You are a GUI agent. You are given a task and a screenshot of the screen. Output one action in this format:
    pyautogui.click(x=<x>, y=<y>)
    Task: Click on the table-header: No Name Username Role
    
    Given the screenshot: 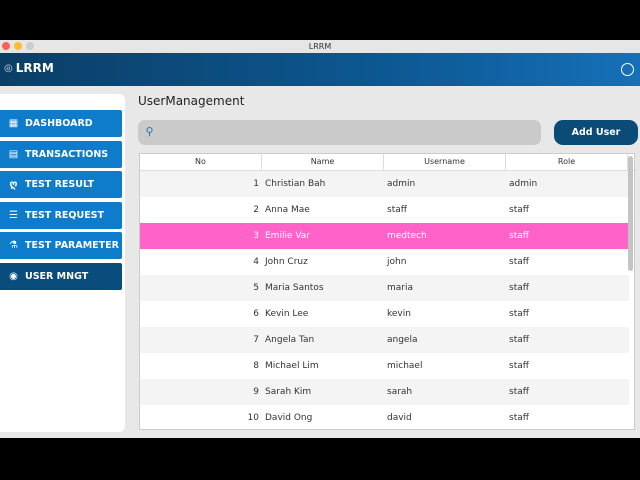 What is the action you would take?
    pyautogui.click(x=387, y=162)
    